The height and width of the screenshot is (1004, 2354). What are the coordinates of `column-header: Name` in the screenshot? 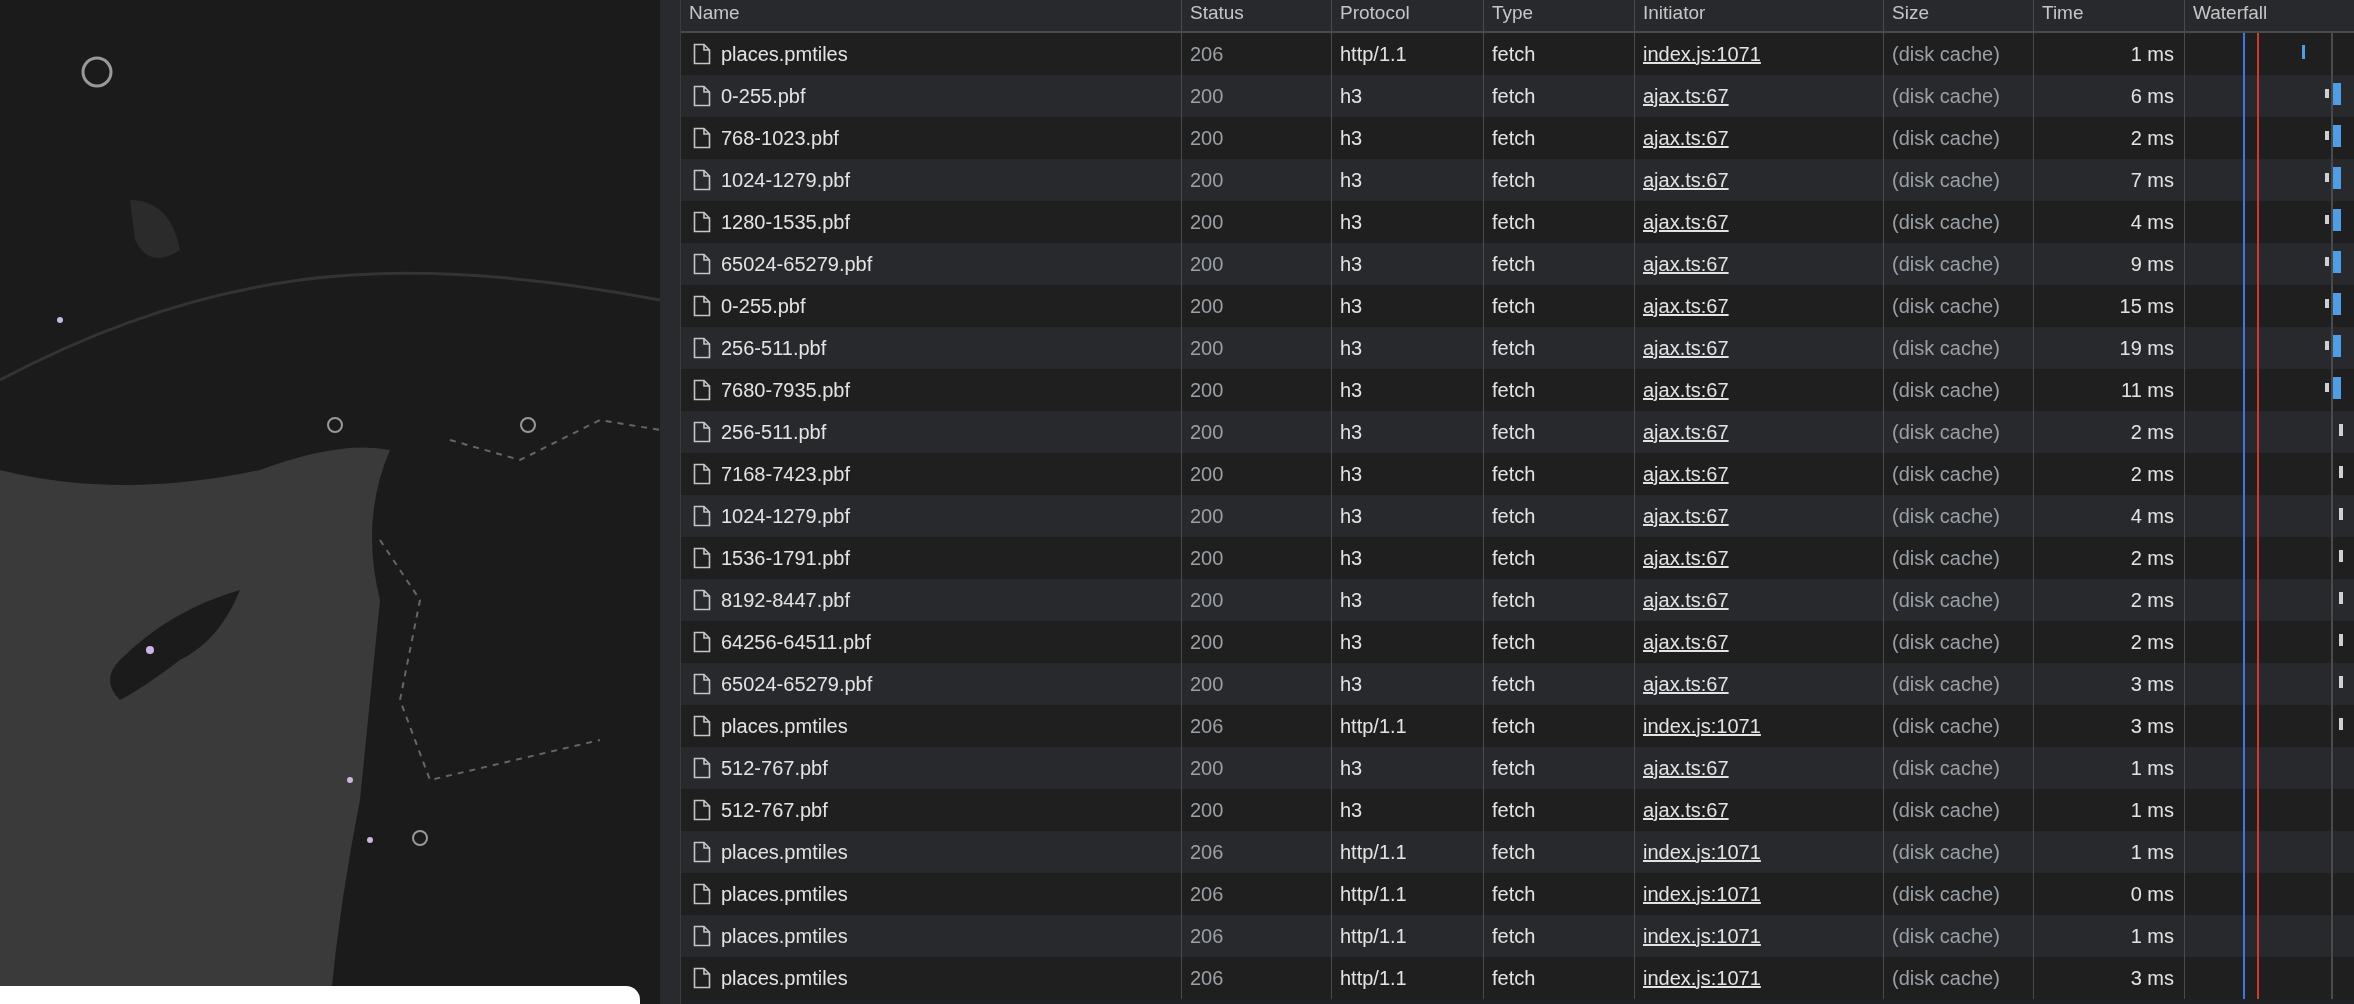 It's located at (931, 15).